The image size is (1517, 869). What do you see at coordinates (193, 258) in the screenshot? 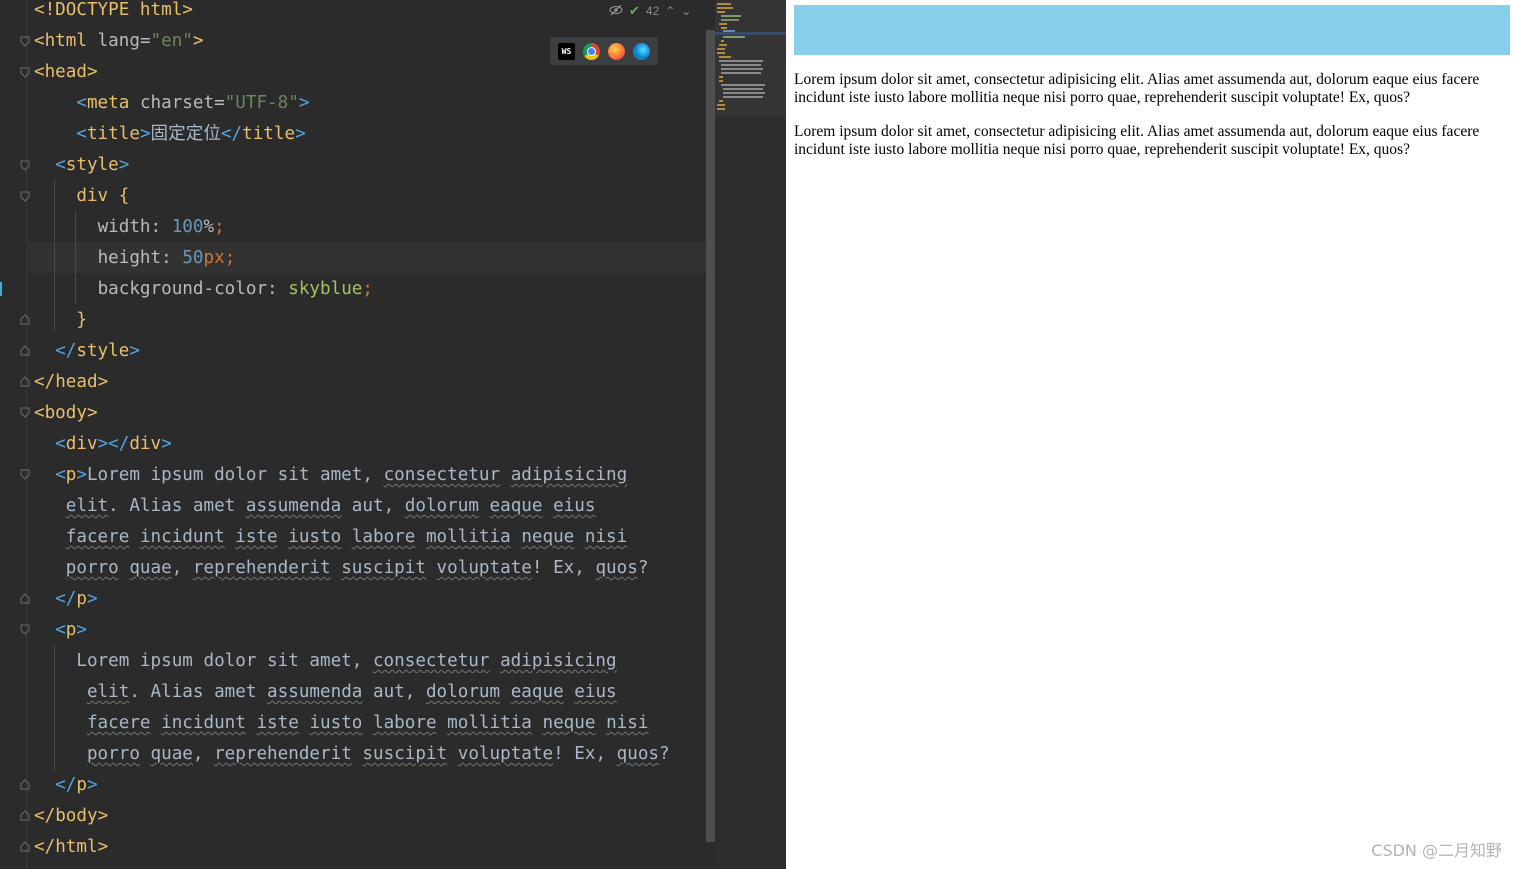
I see `css-number: 50` at bounding box center [193, 258].